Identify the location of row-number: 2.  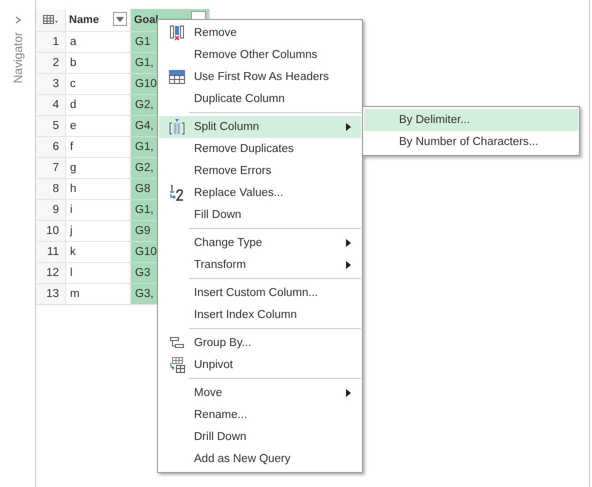
(51, 62).